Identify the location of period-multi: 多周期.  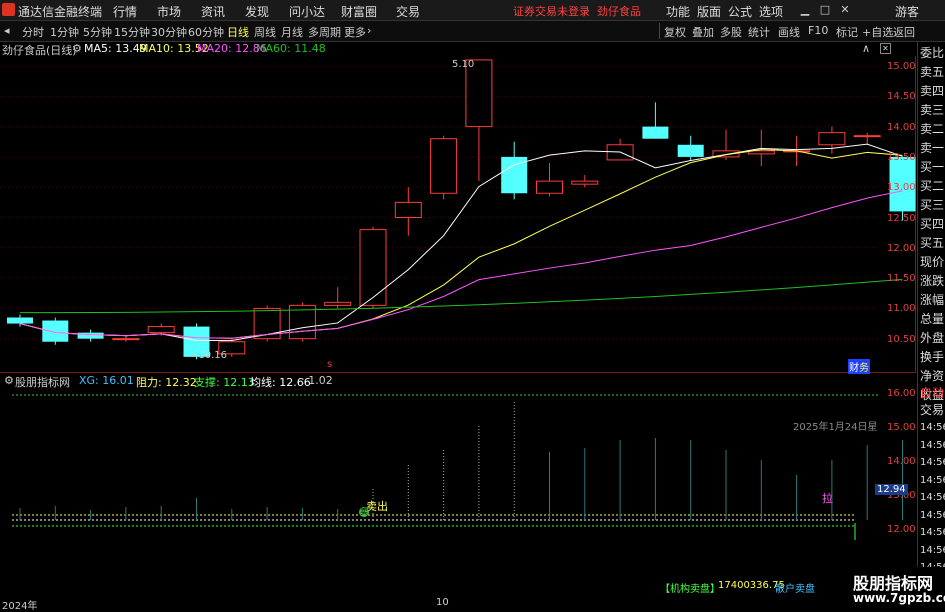
(324, 32).